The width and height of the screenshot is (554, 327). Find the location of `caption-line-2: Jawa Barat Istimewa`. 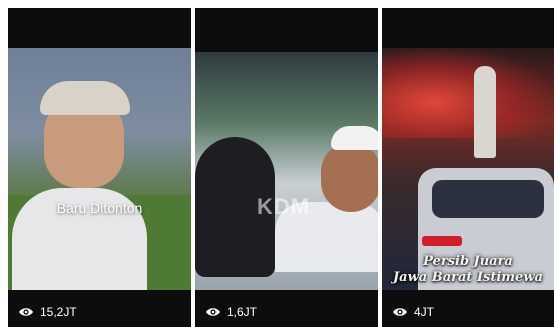

caption-line-2: Jawa Barat Istimewa is located at coordinates (468, 277).